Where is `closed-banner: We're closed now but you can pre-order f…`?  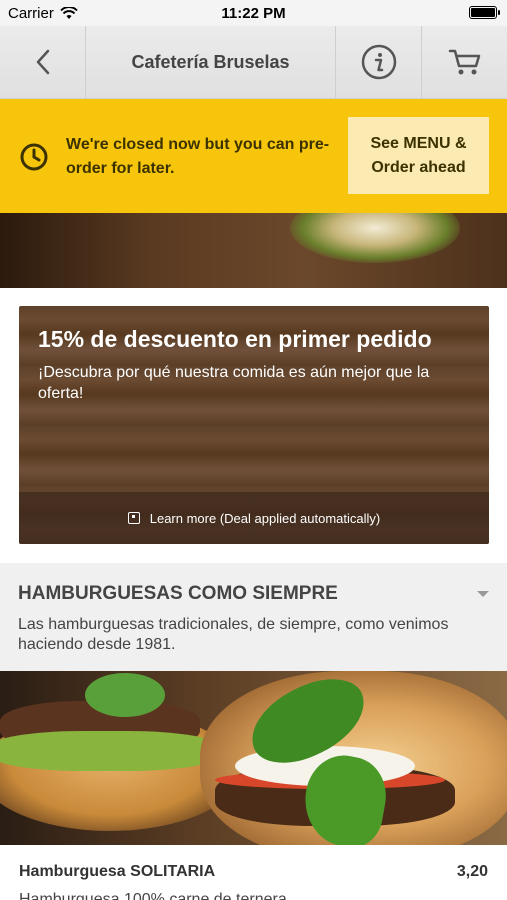
closed-banner: We're closed now but you can pre-order f… is located at coordinates (253, 156).